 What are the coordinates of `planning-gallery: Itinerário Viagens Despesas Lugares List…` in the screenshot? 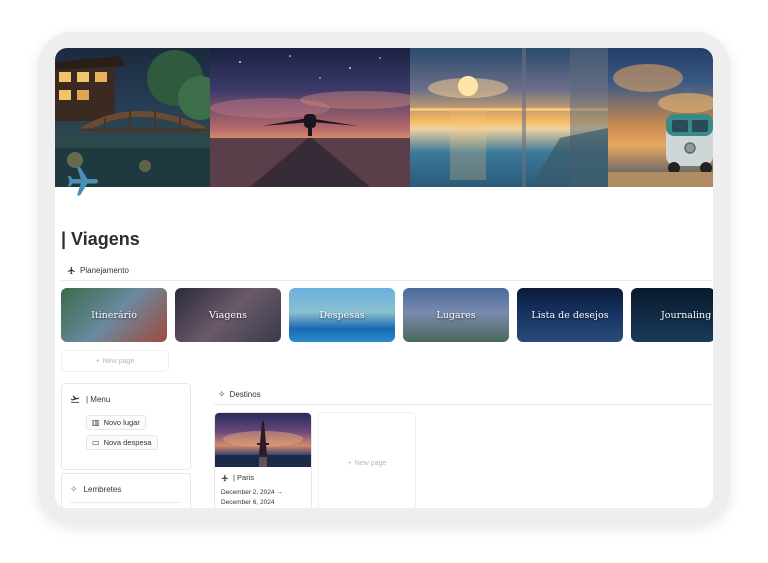 It's located at (387, 315).